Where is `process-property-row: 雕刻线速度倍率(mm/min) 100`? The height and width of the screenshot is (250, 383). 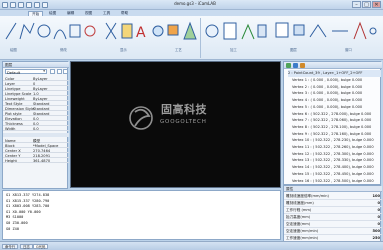
process-property-row: 雕刻线速度倍率(mm/min) 100 is located at coordinates (333, 196).